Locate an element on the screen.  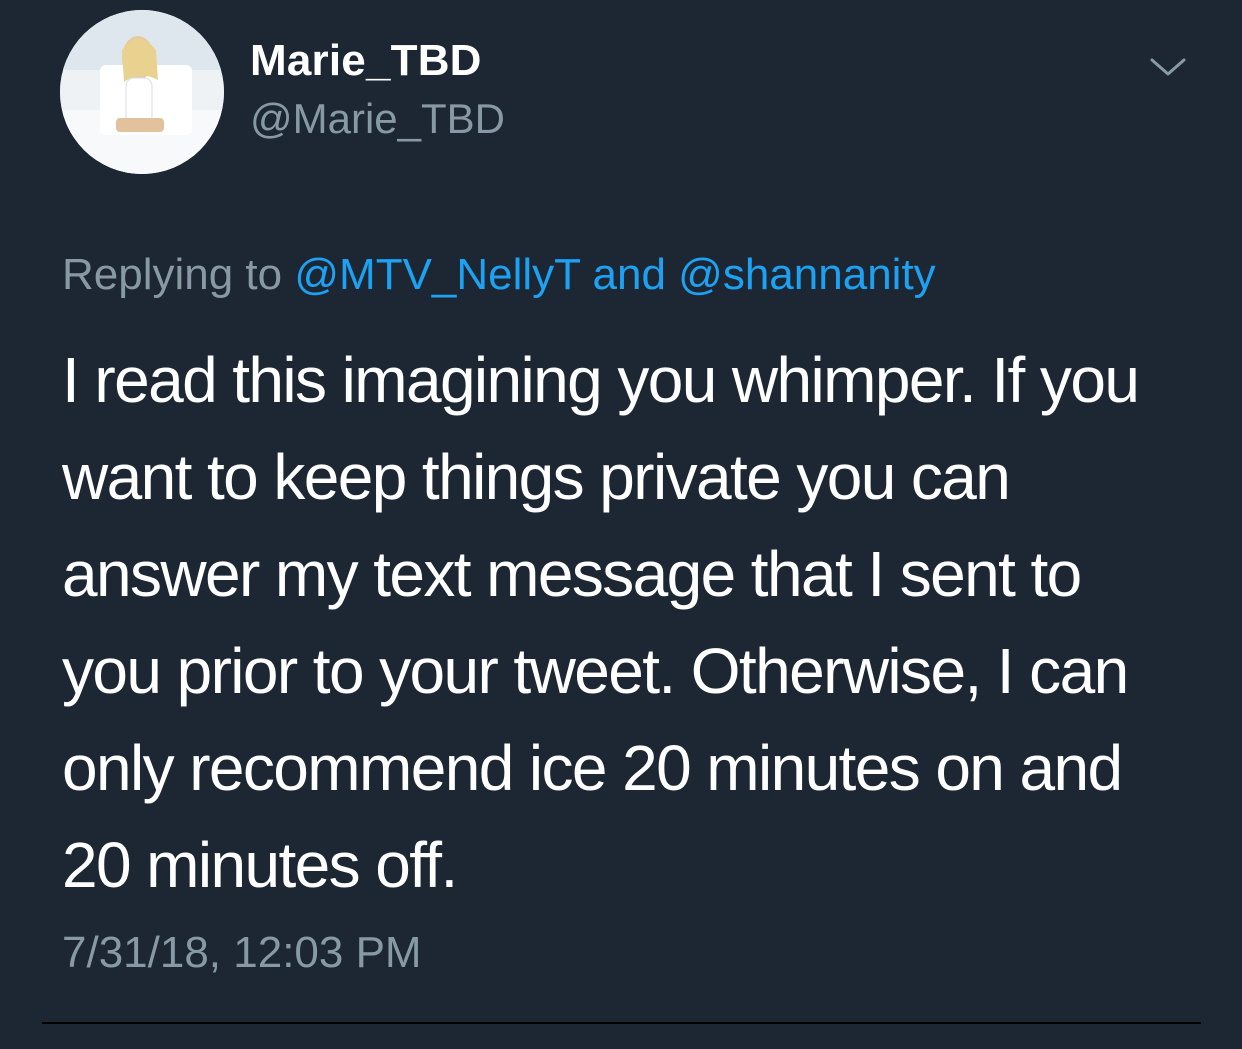
user-handle: @Marie_TBD is located at coordinates (377, 119).